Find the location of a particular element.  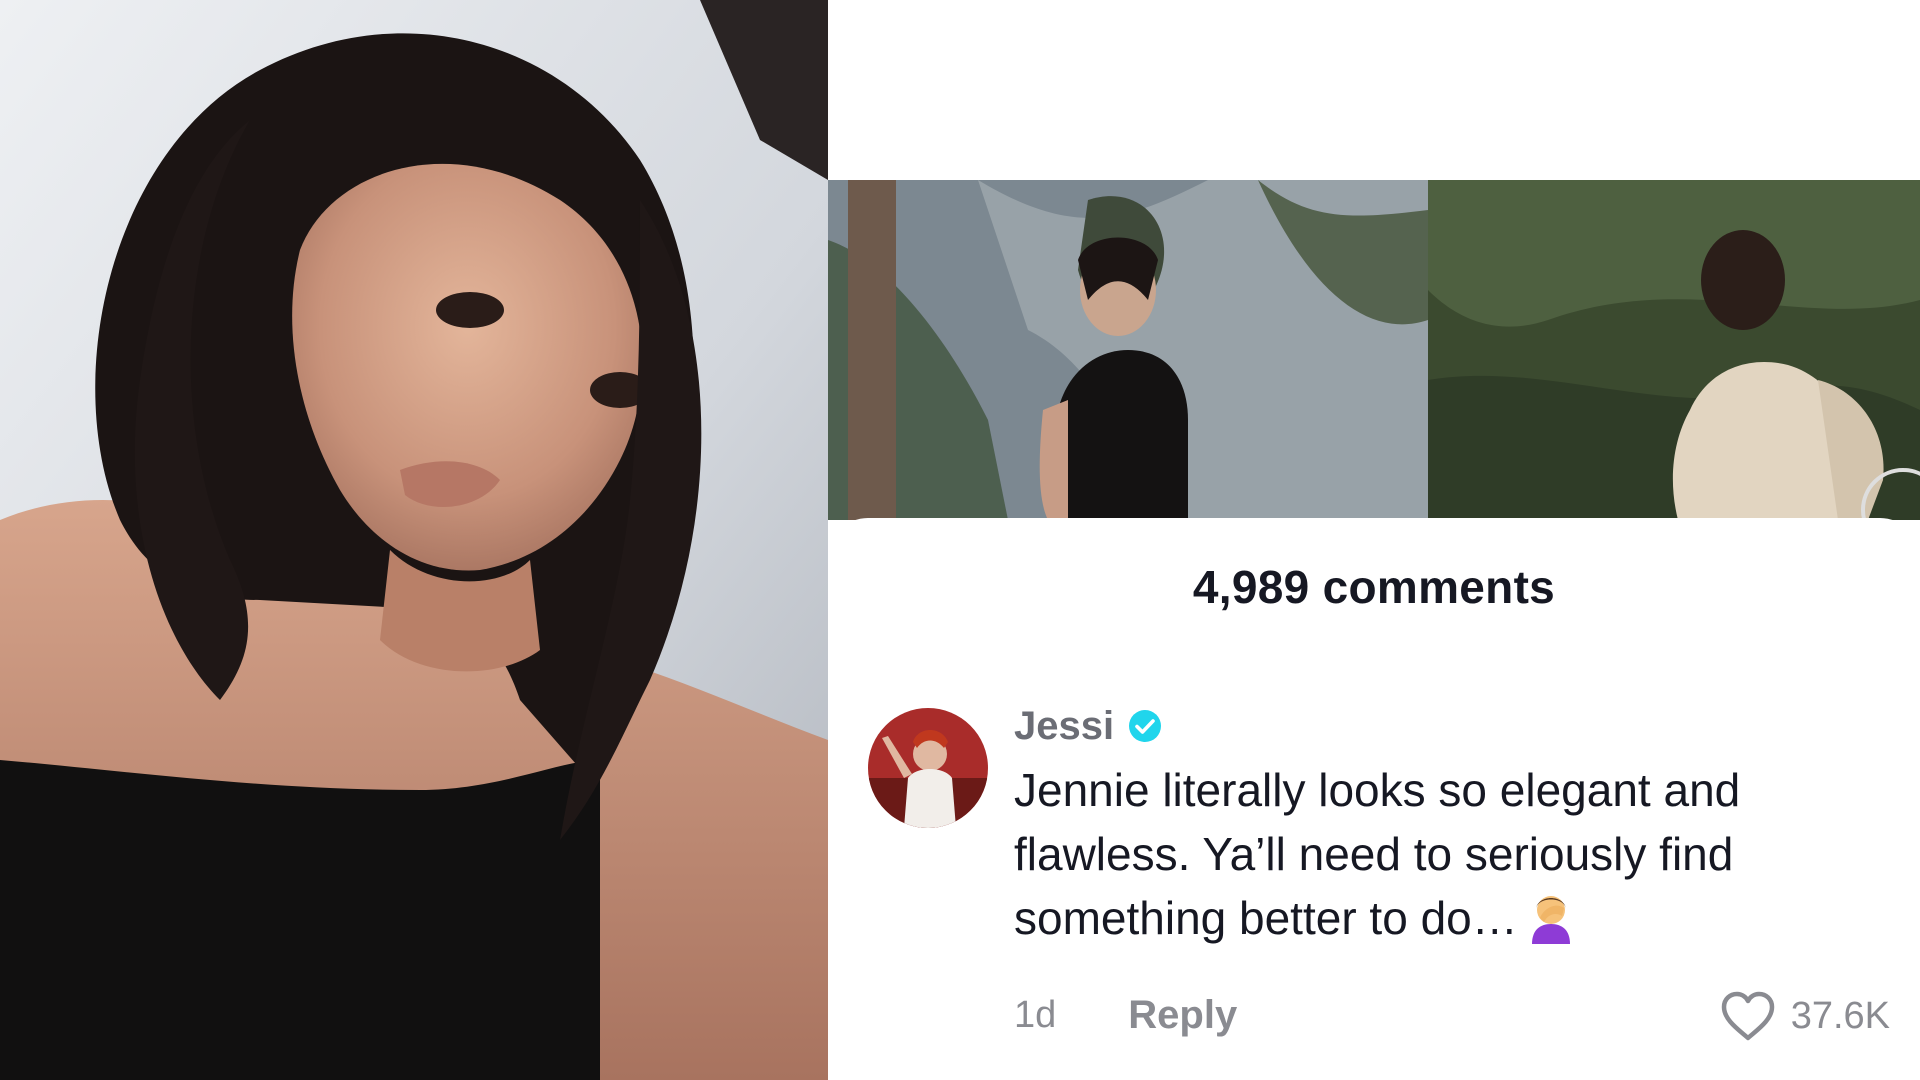

person-facepalming-icon is located at coordinates (1551, 916).